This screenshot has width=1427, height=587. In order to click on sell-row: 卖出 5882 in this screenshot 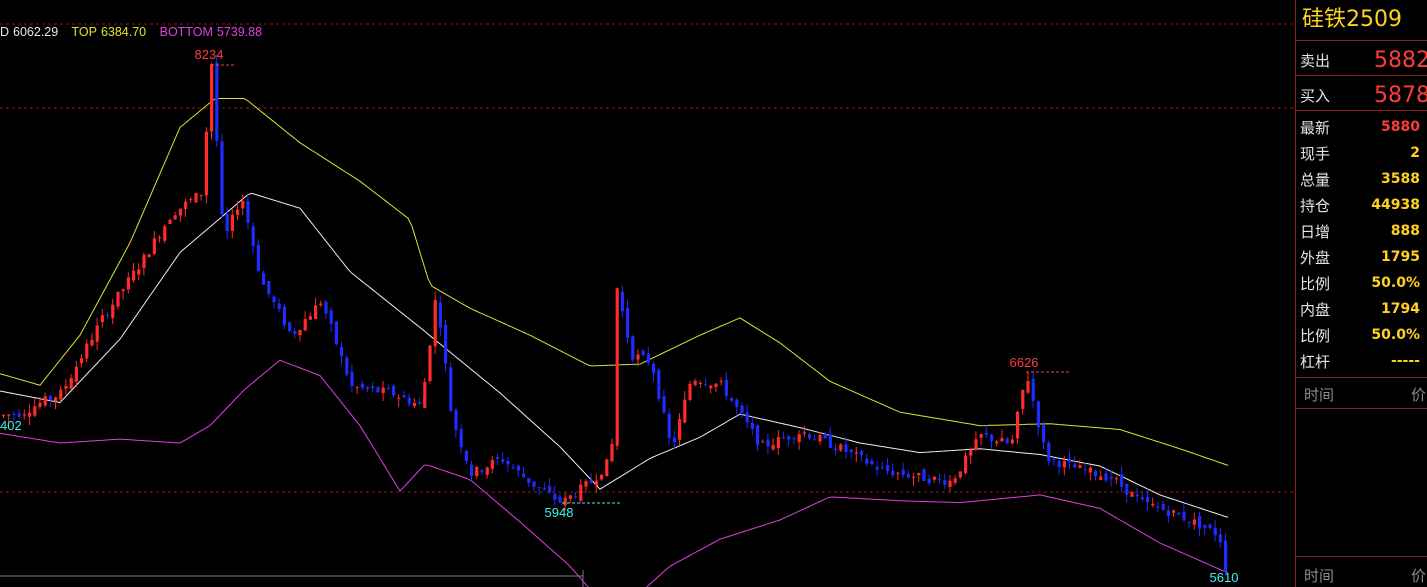, I will do `click(1361, 58)`.